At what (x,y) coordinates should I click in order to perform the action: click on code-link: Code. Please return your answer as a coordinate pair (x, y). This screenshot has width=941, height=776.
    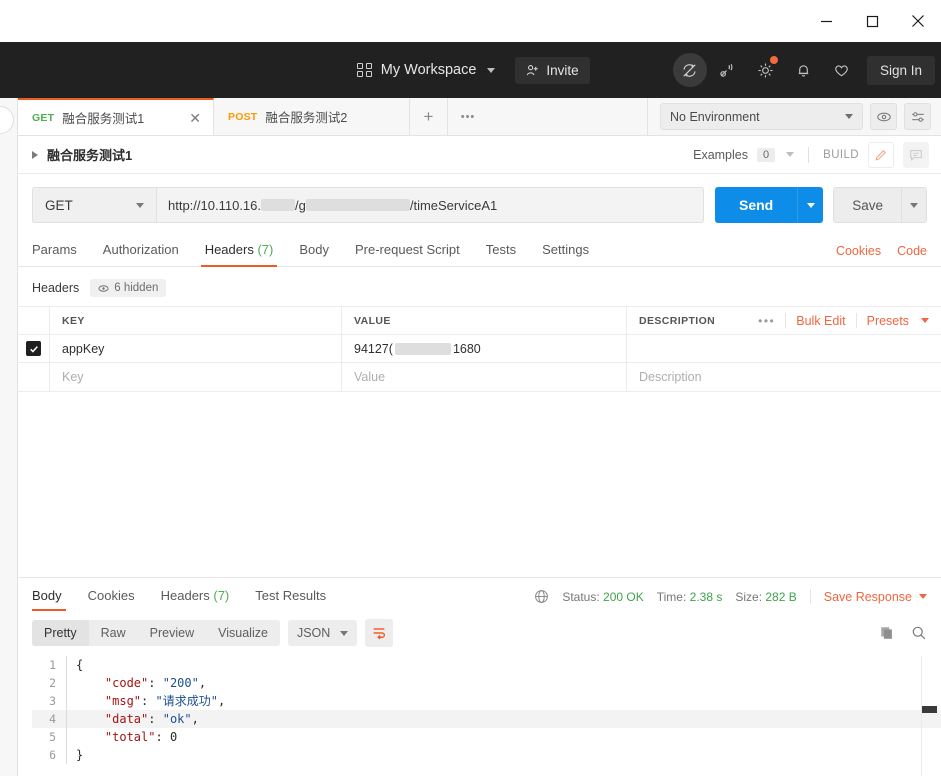
    Looking at the image, I should click on (912, 251).